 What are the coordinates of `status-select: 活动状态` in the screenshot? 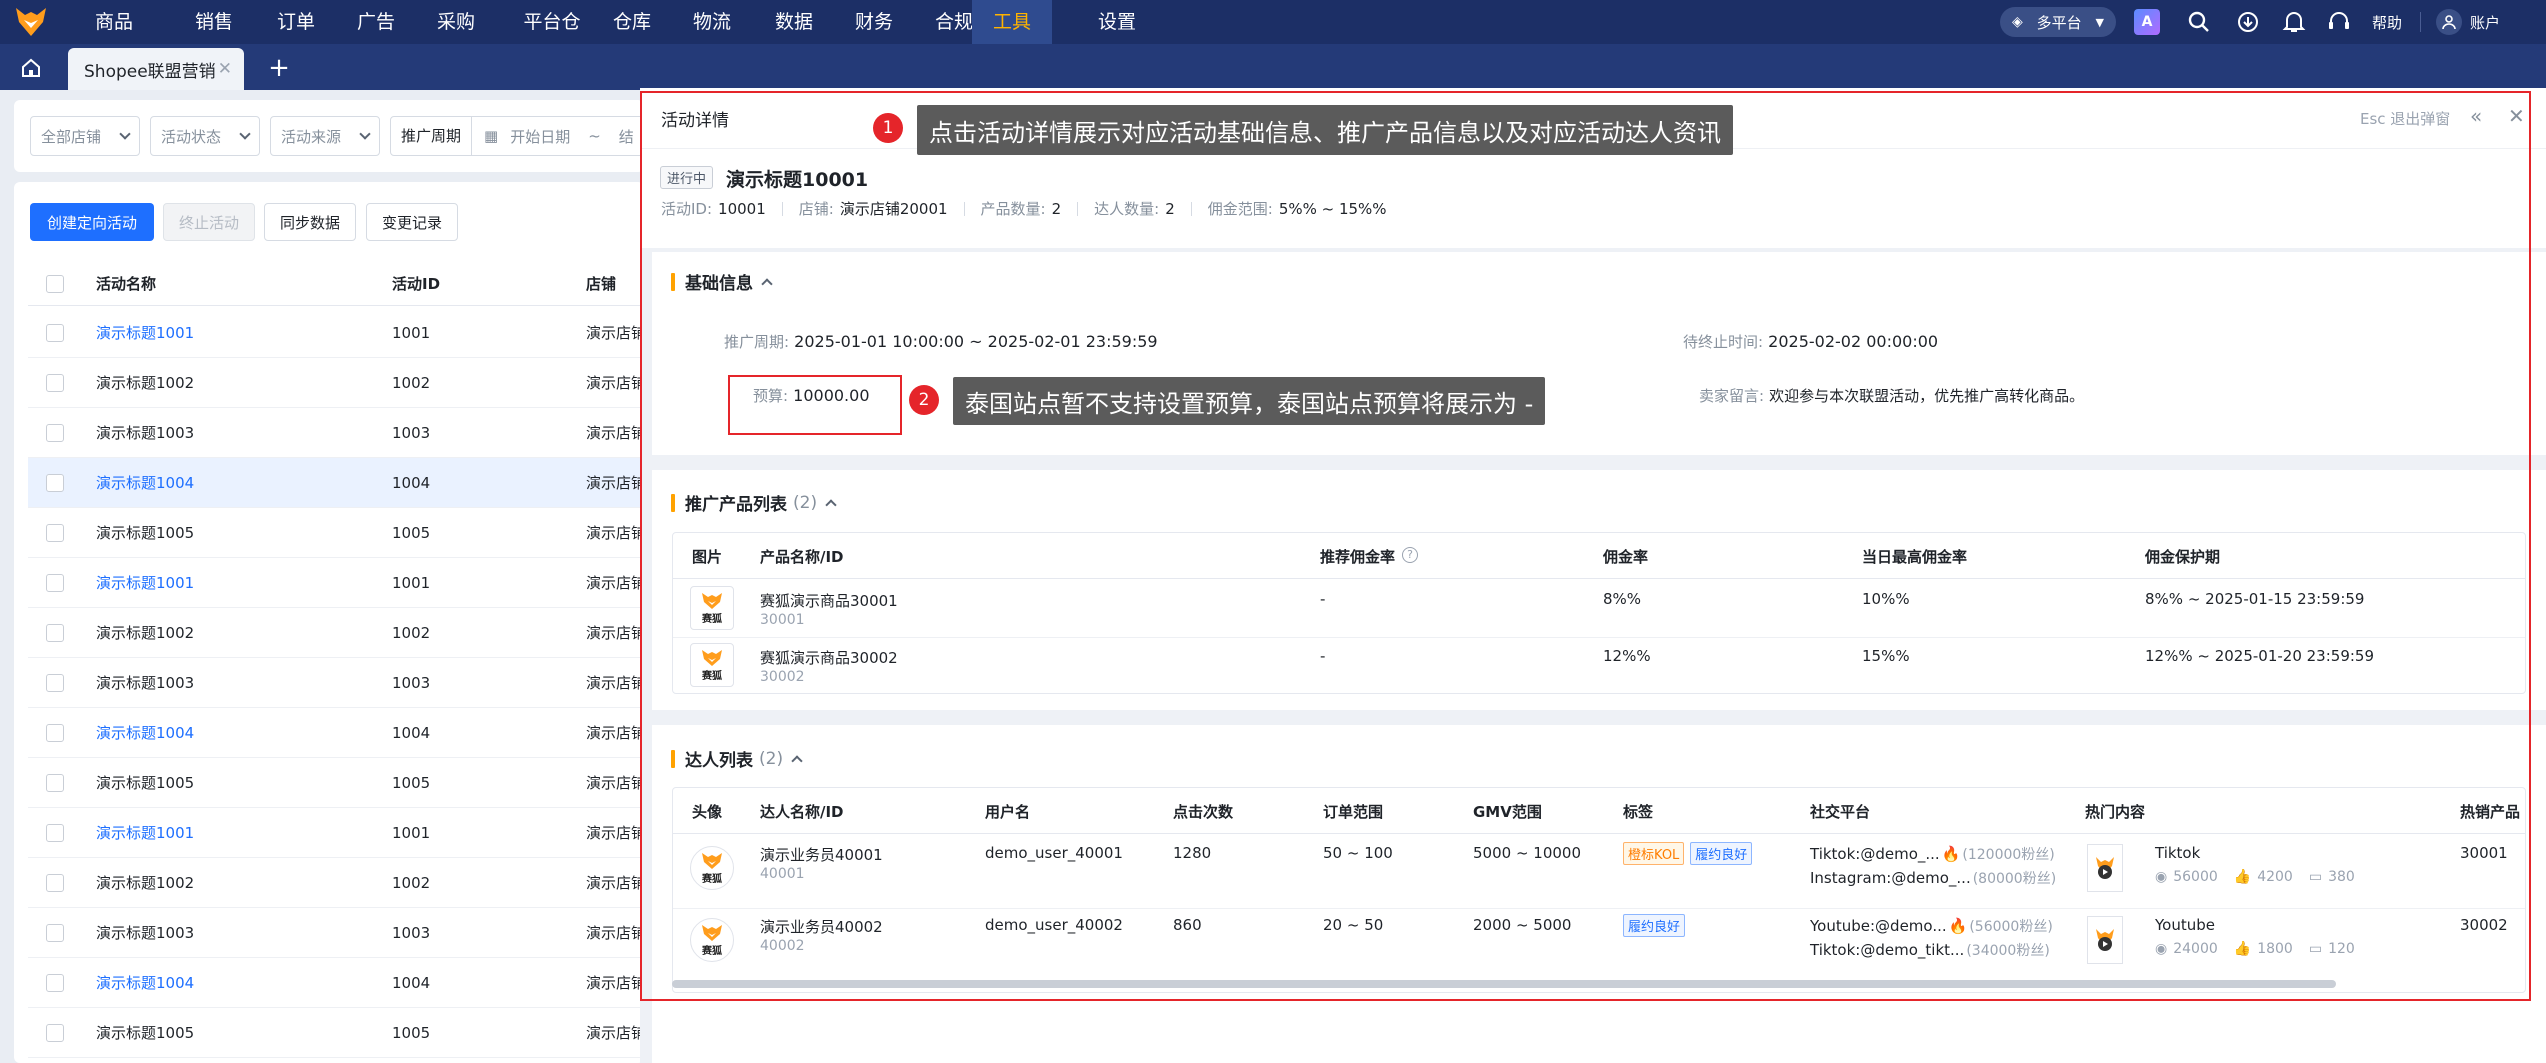 It's located at (205, 136).